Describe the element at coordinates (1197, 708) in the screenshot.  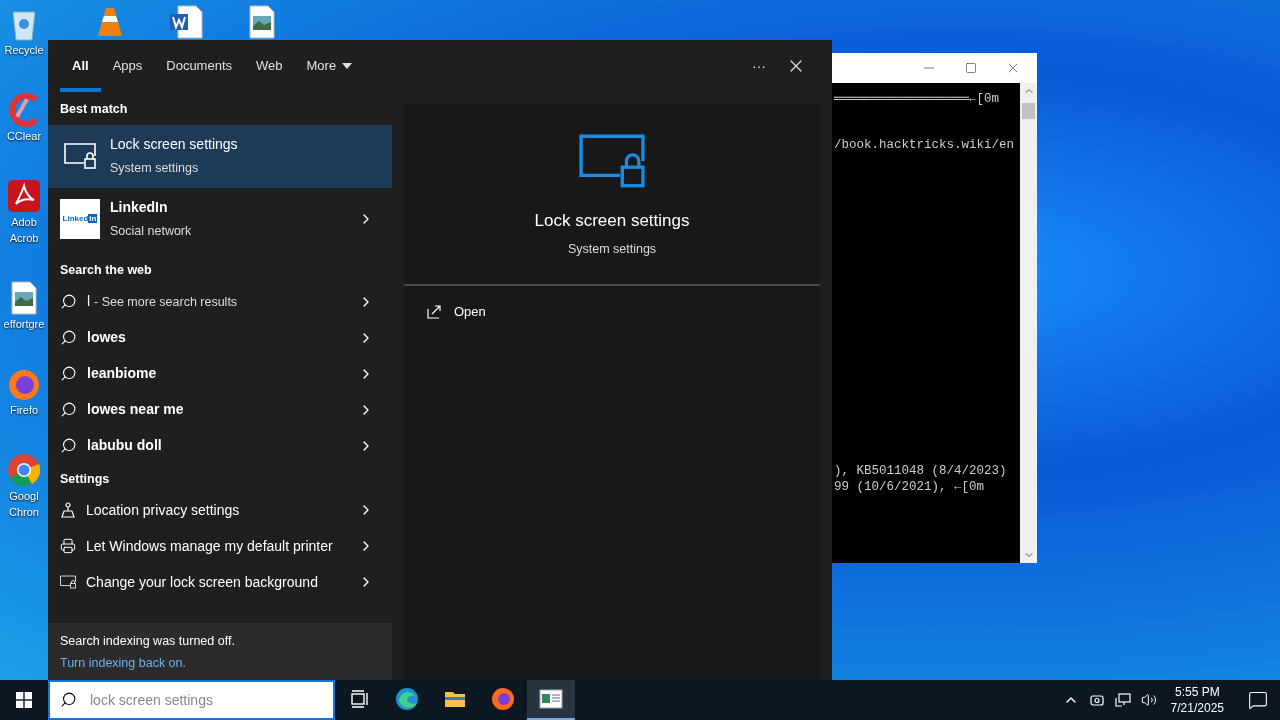
I see `clock-date: 7/21/2025` at that location.